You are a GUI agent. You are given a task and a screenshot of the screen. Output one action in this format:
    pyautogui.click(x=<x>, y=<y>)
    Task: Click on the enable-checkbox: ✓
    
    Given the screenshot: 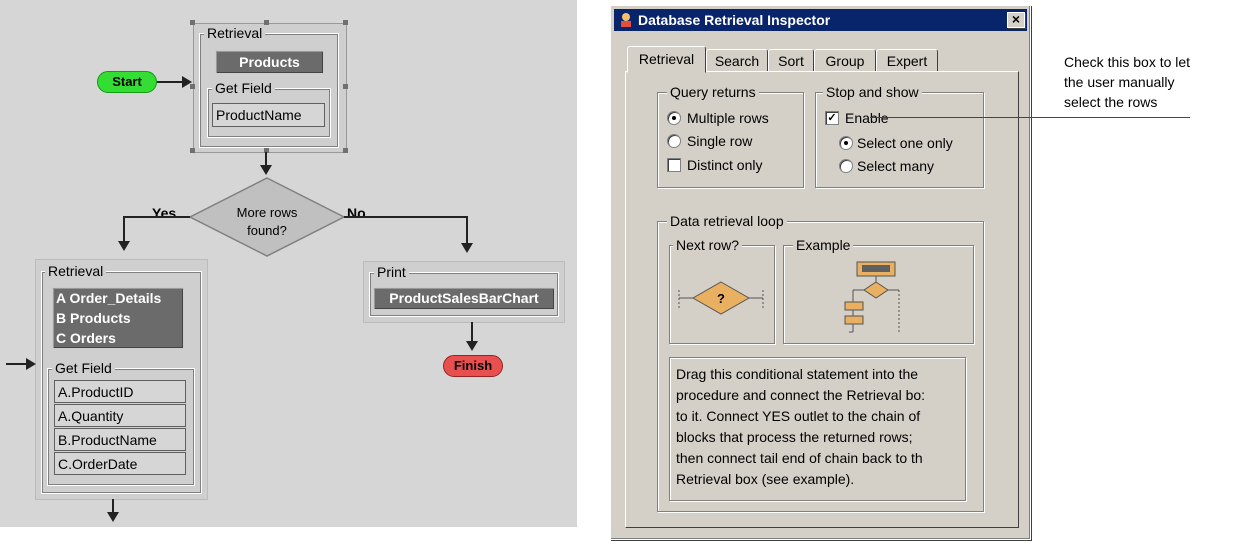 What is the action you would take?
    pyautogui.click(x=832, y=118)
    